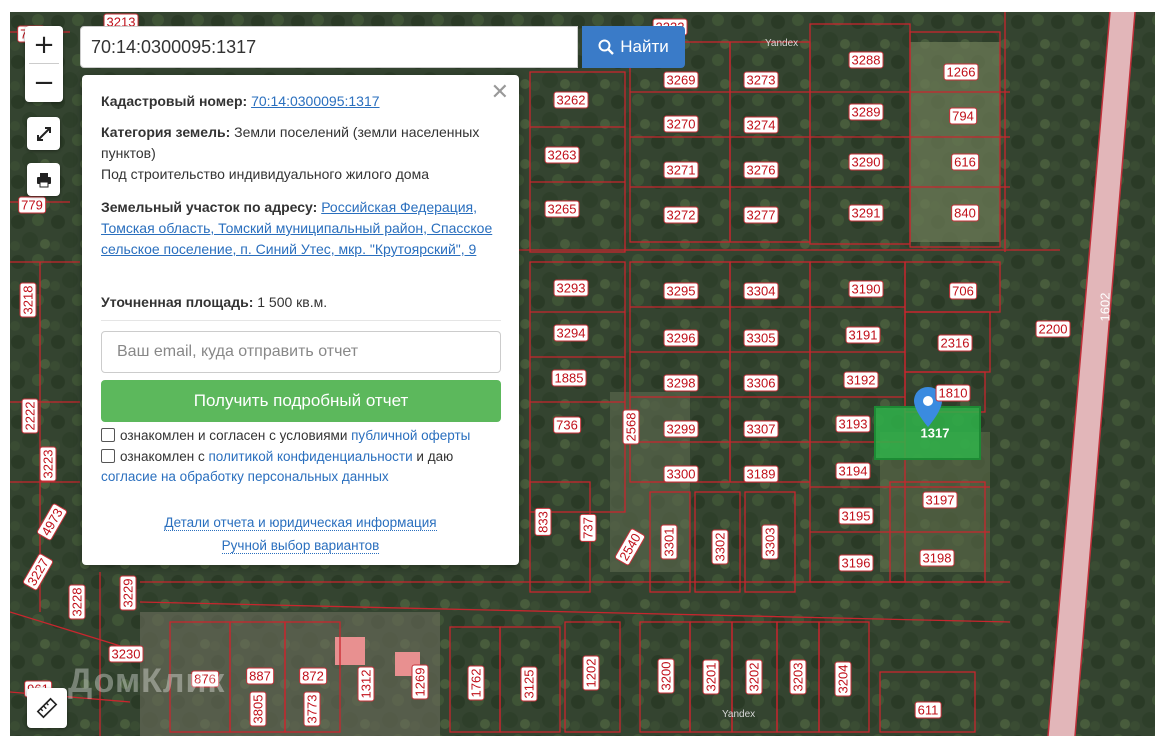  I want to click on parcel-label-3228: 3228, so click(77, 602).